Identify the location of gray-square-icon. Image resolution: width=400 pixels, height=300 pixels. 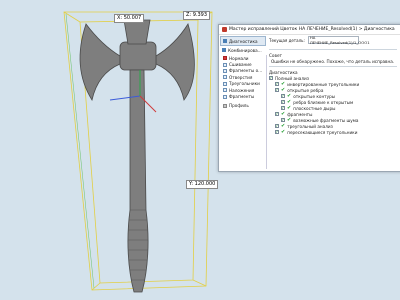
(225, 105).